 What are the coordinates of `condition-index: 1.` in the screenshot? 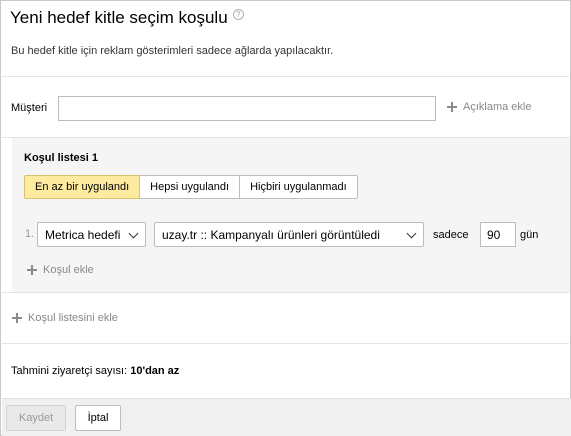 It's located at (30, 234).